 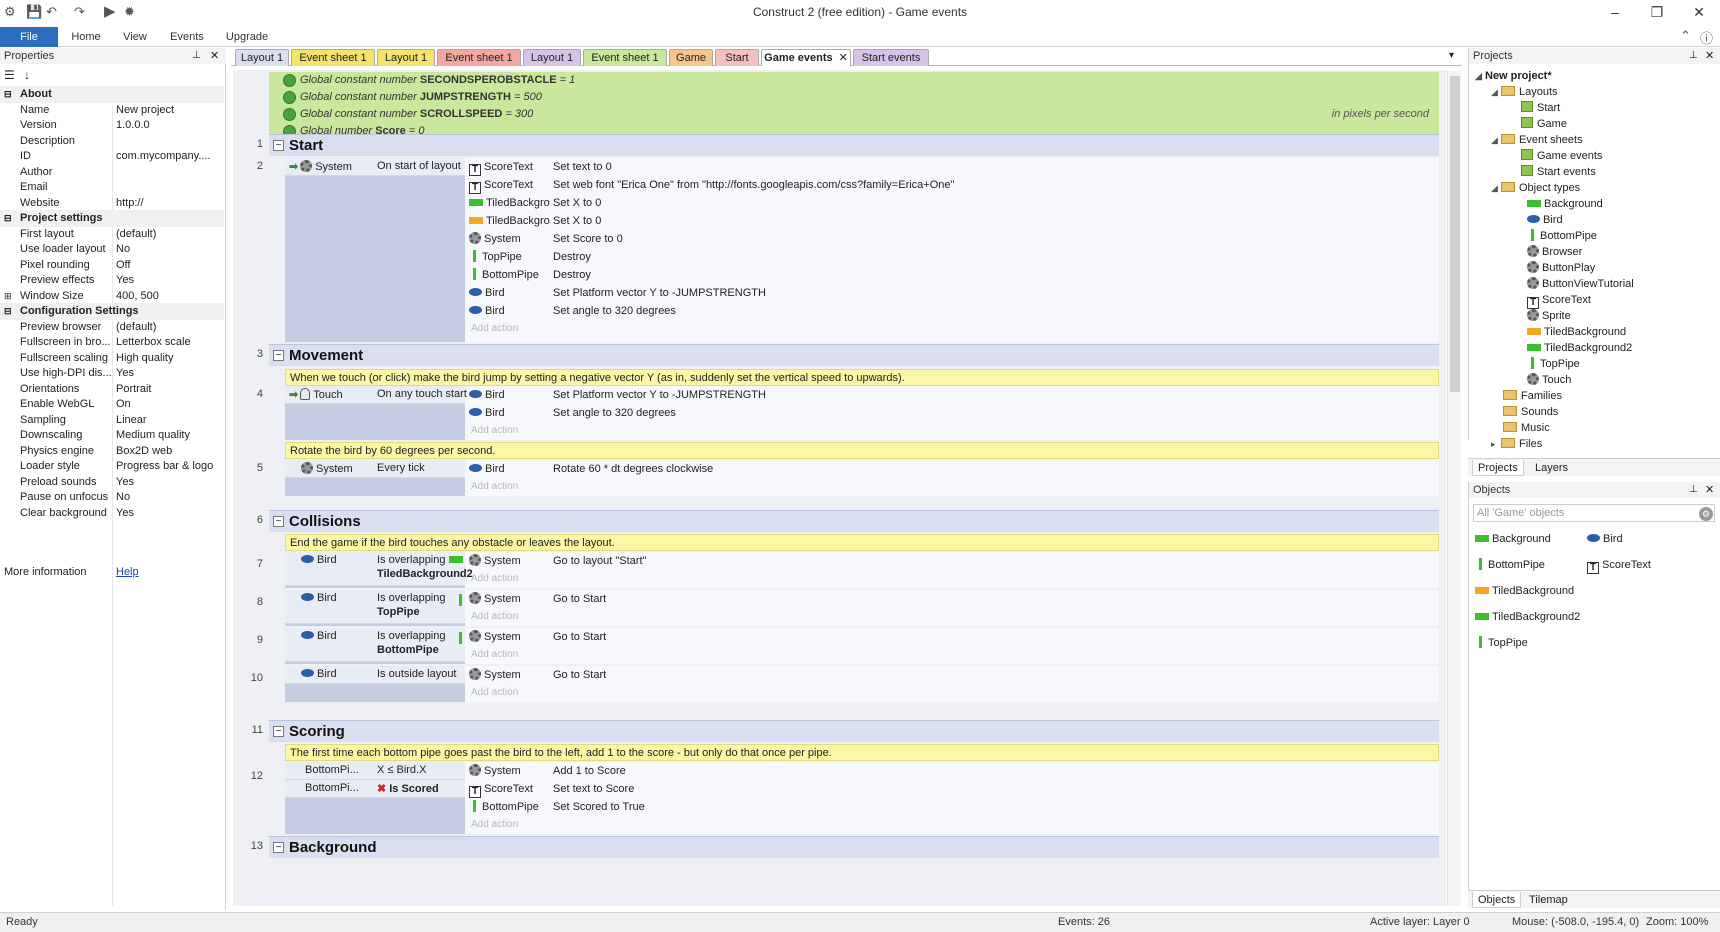 I want to click on tree-event-sheet: Game events, so click(x=1561, y=156).